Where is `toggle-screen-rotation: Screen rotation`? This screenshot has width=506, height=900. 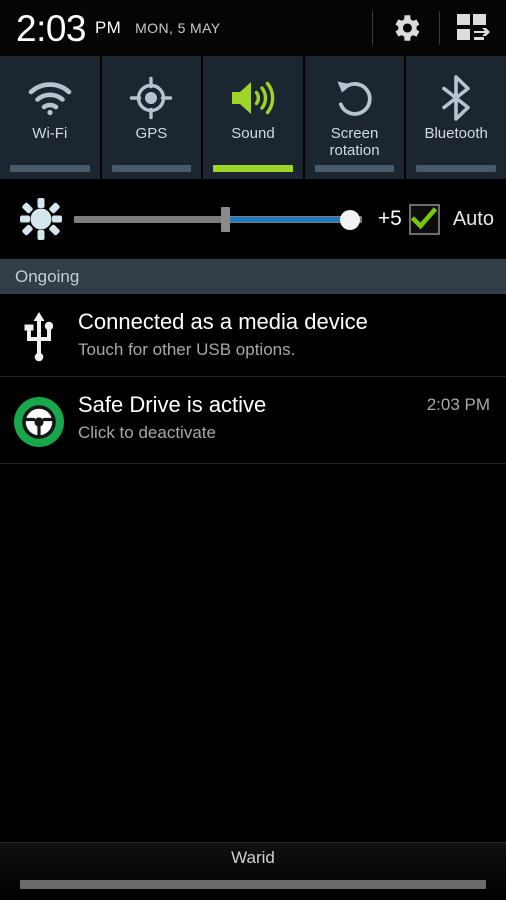
toggle-screen-rotation: Screen rotation is located at coordinates (354, 117).